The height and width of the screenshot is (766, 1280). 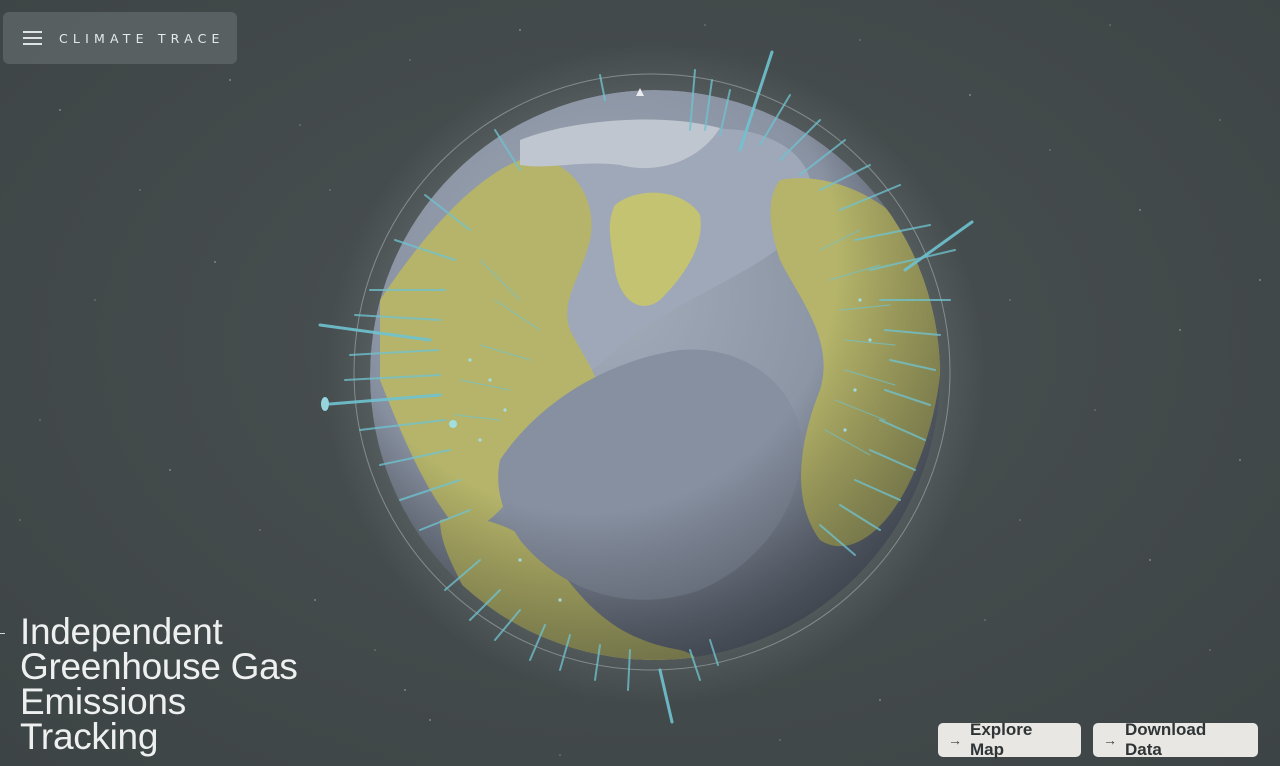 I want to click on headline-line: Independent, so click(x=121, y=631).